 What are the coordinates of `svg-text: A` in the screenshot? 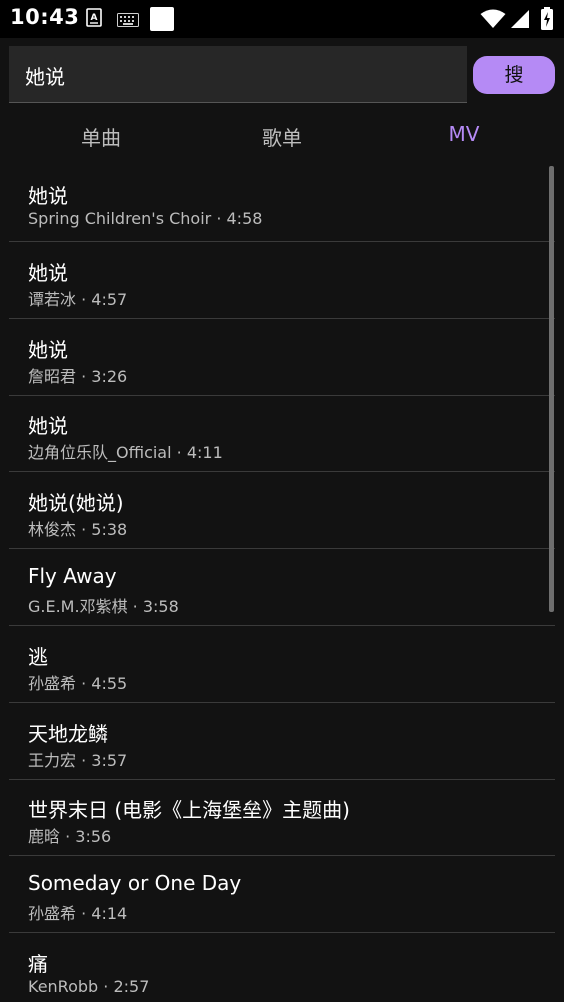 It's located at (94, 18).